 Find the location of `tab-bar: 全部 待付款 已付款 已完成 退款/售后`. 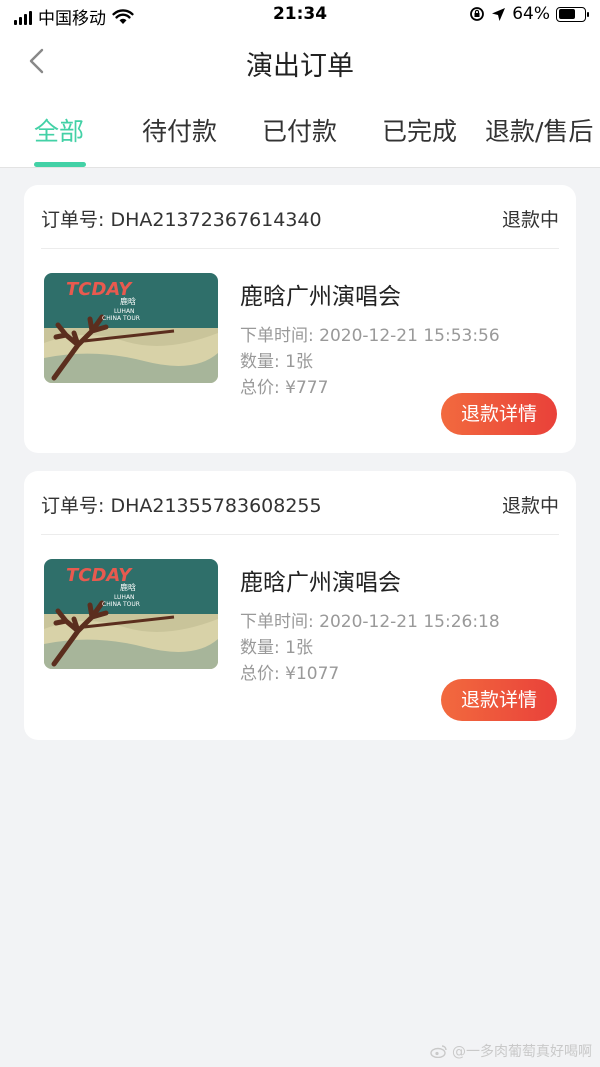

tab-bar: 全部 待付款 已付款 已完成 退款/售后 is located at coordinates (300, 131).